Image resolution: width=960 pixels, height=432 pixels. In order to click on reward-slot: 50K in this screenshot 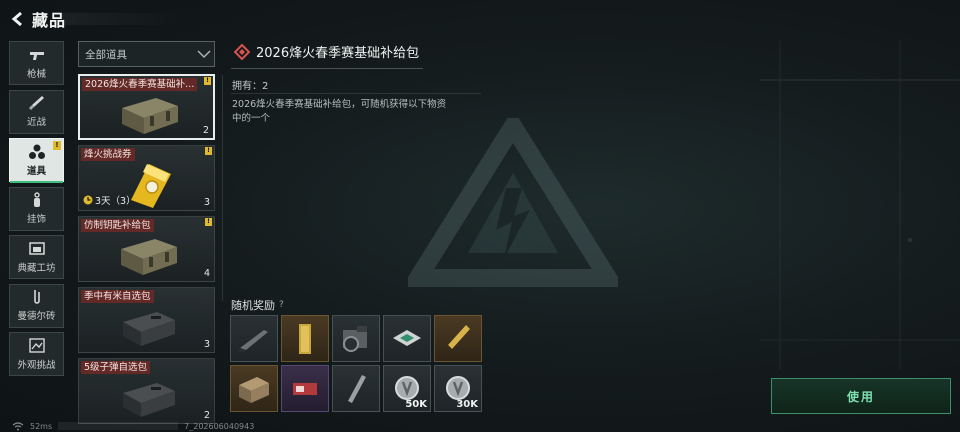, I will do `click(407, 388)`.